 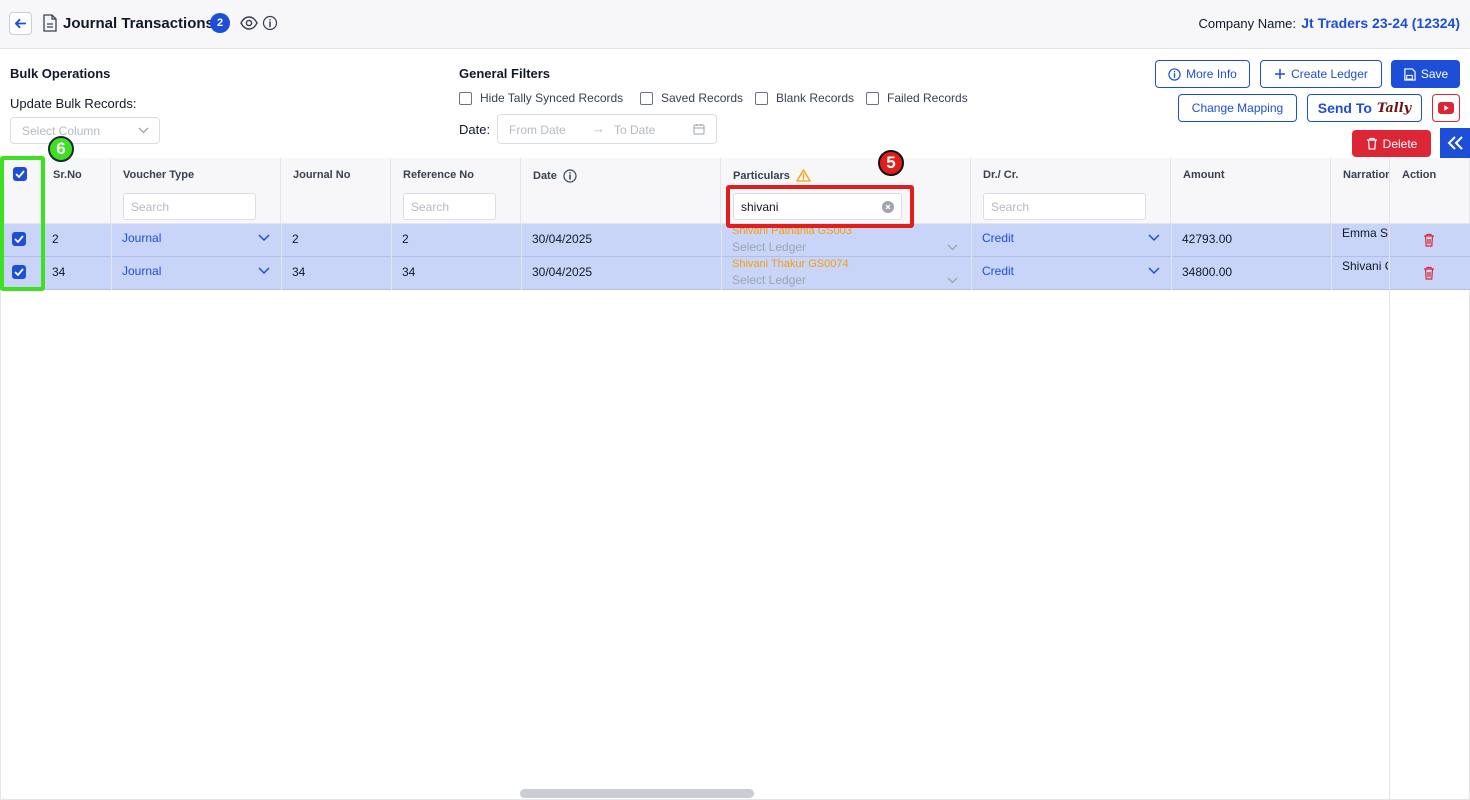 What do you see at coordinates (438, 175) in the screenshot?
I see `column-header: Reference No` at bounding box center [438, 175].